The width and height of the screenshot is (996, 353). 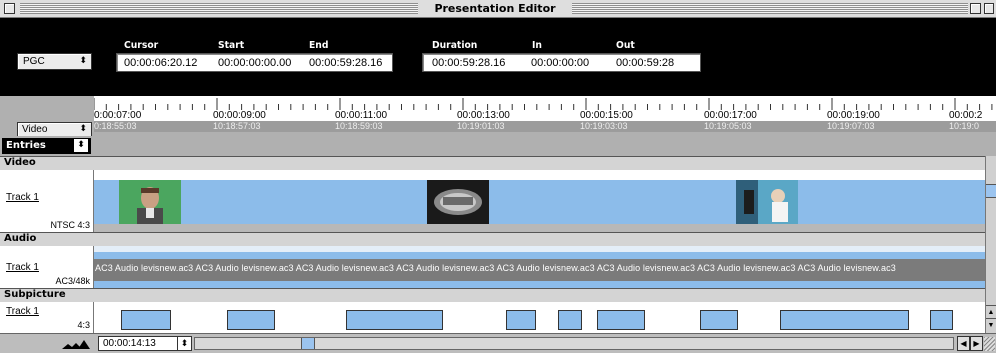 What do you see at coordinates (966, 115) in the screenshot?
I see `ruler-time-label: 00:00:2` at bounding box center [966, 115].